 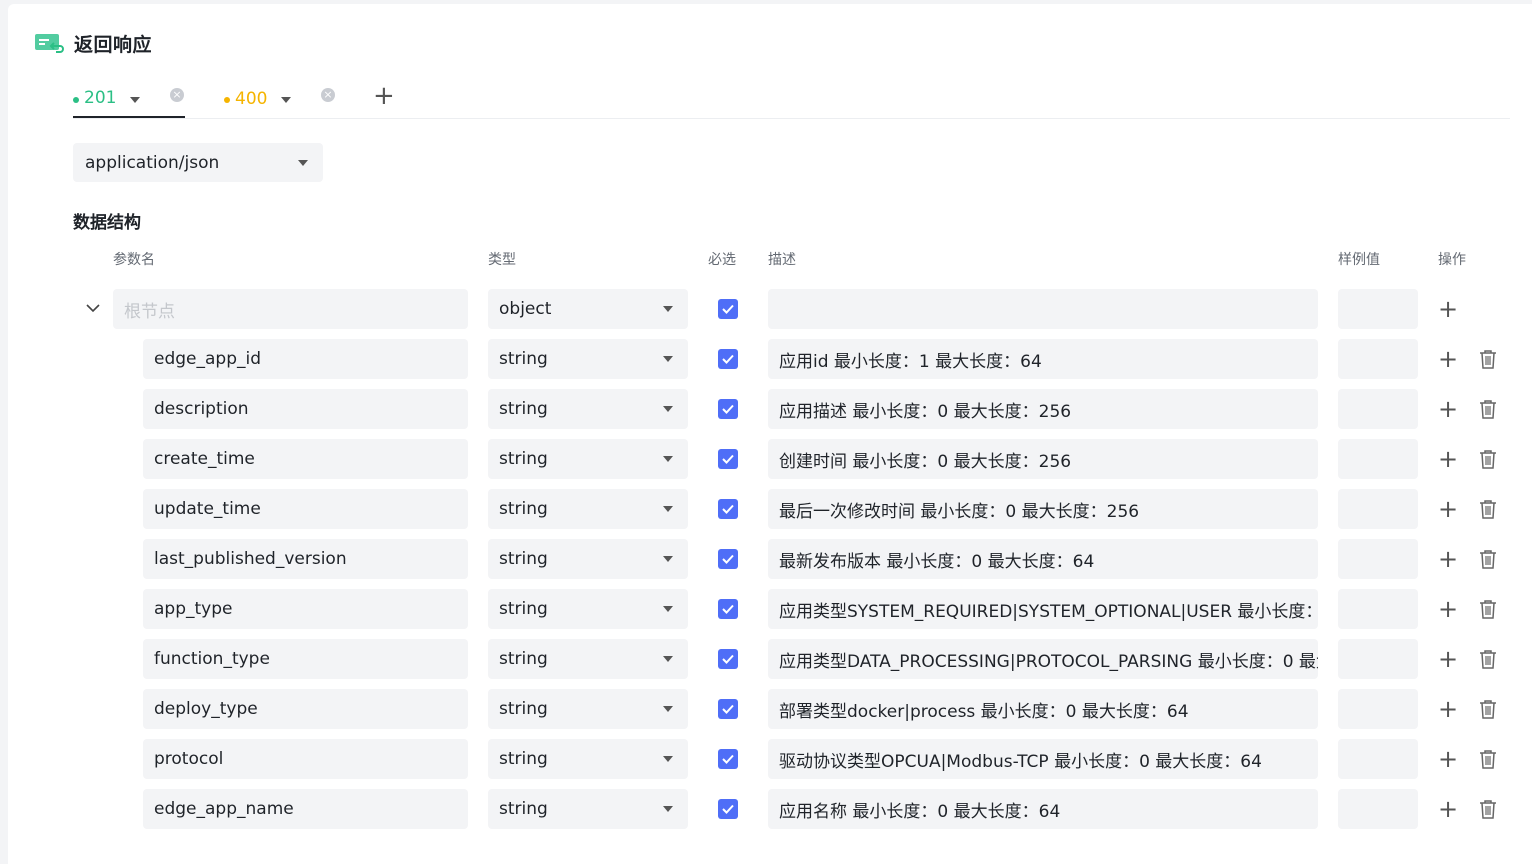 What do you see at coordinates (1043, 559) in the screenshot?
I see `description-input: 最新发布版本 最小长度：0 最大长度：64` at bounding box center [1043, 559].